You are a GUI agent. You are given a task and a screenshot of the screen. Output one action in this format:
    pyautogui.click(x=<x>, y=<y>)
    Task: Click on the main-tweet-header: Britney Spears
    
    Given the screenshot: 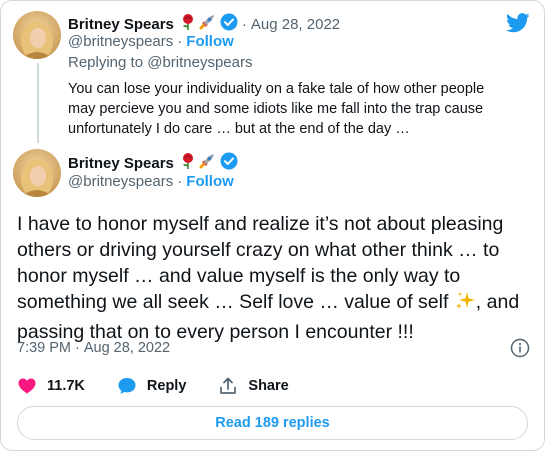 What is the action you would take?
    pyautogui.click(x=153, y=163)
    